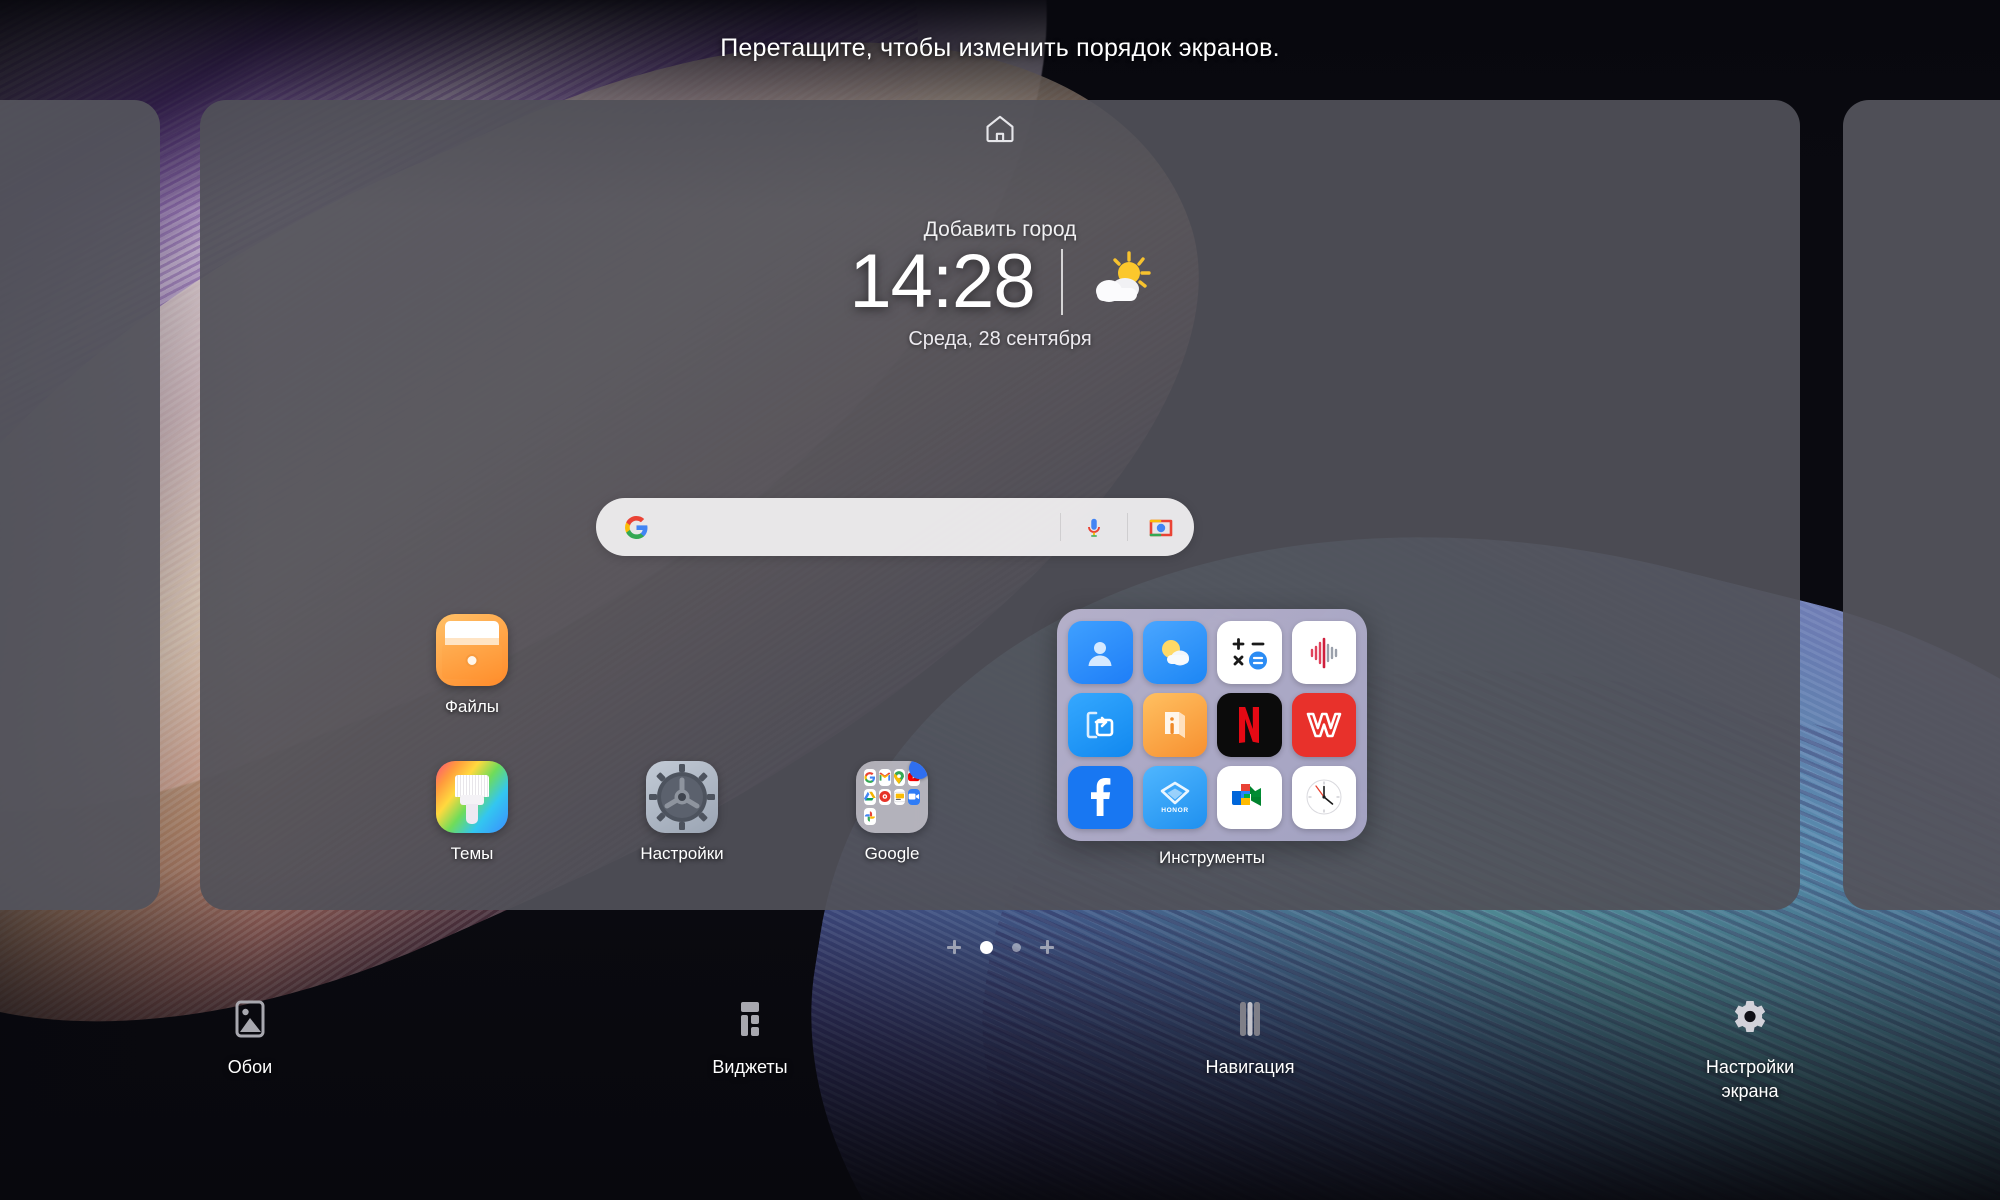  Describe the element at coordinates (1174, 725) in the screenshot. I see `tips-icon` at that location.